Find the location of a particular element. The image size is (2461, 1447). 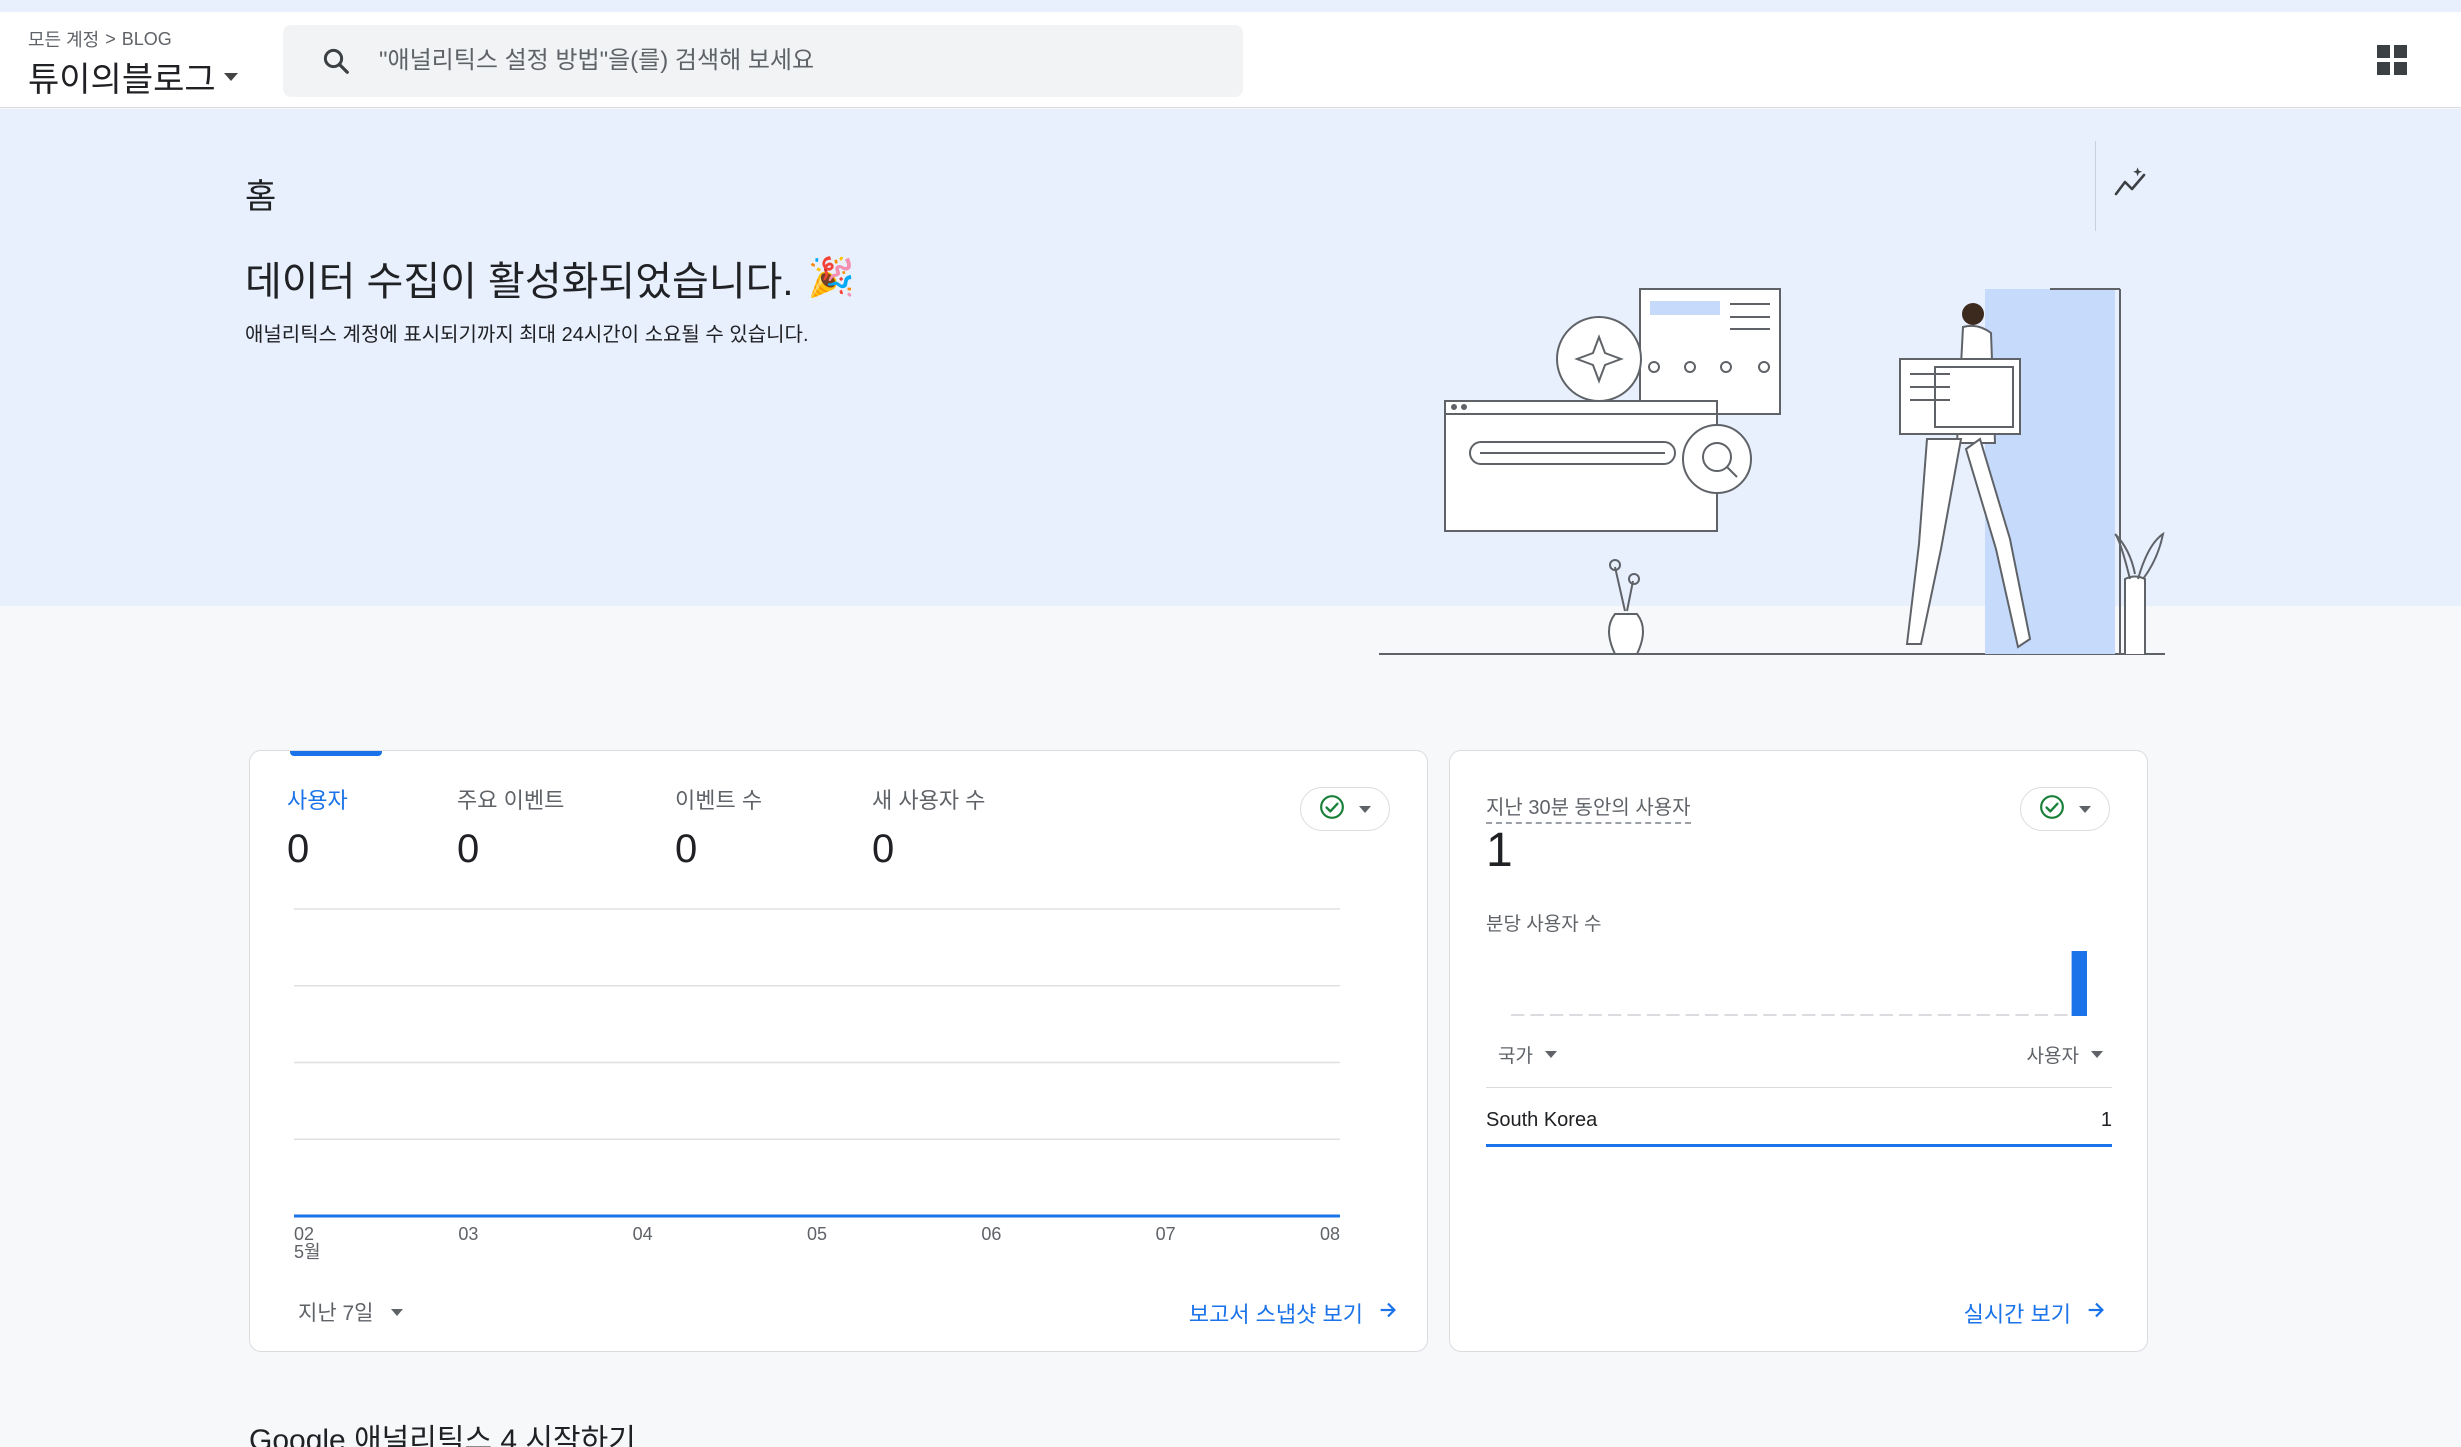

property-name: 튜이의블로그 is located at coordinates (122, 80).